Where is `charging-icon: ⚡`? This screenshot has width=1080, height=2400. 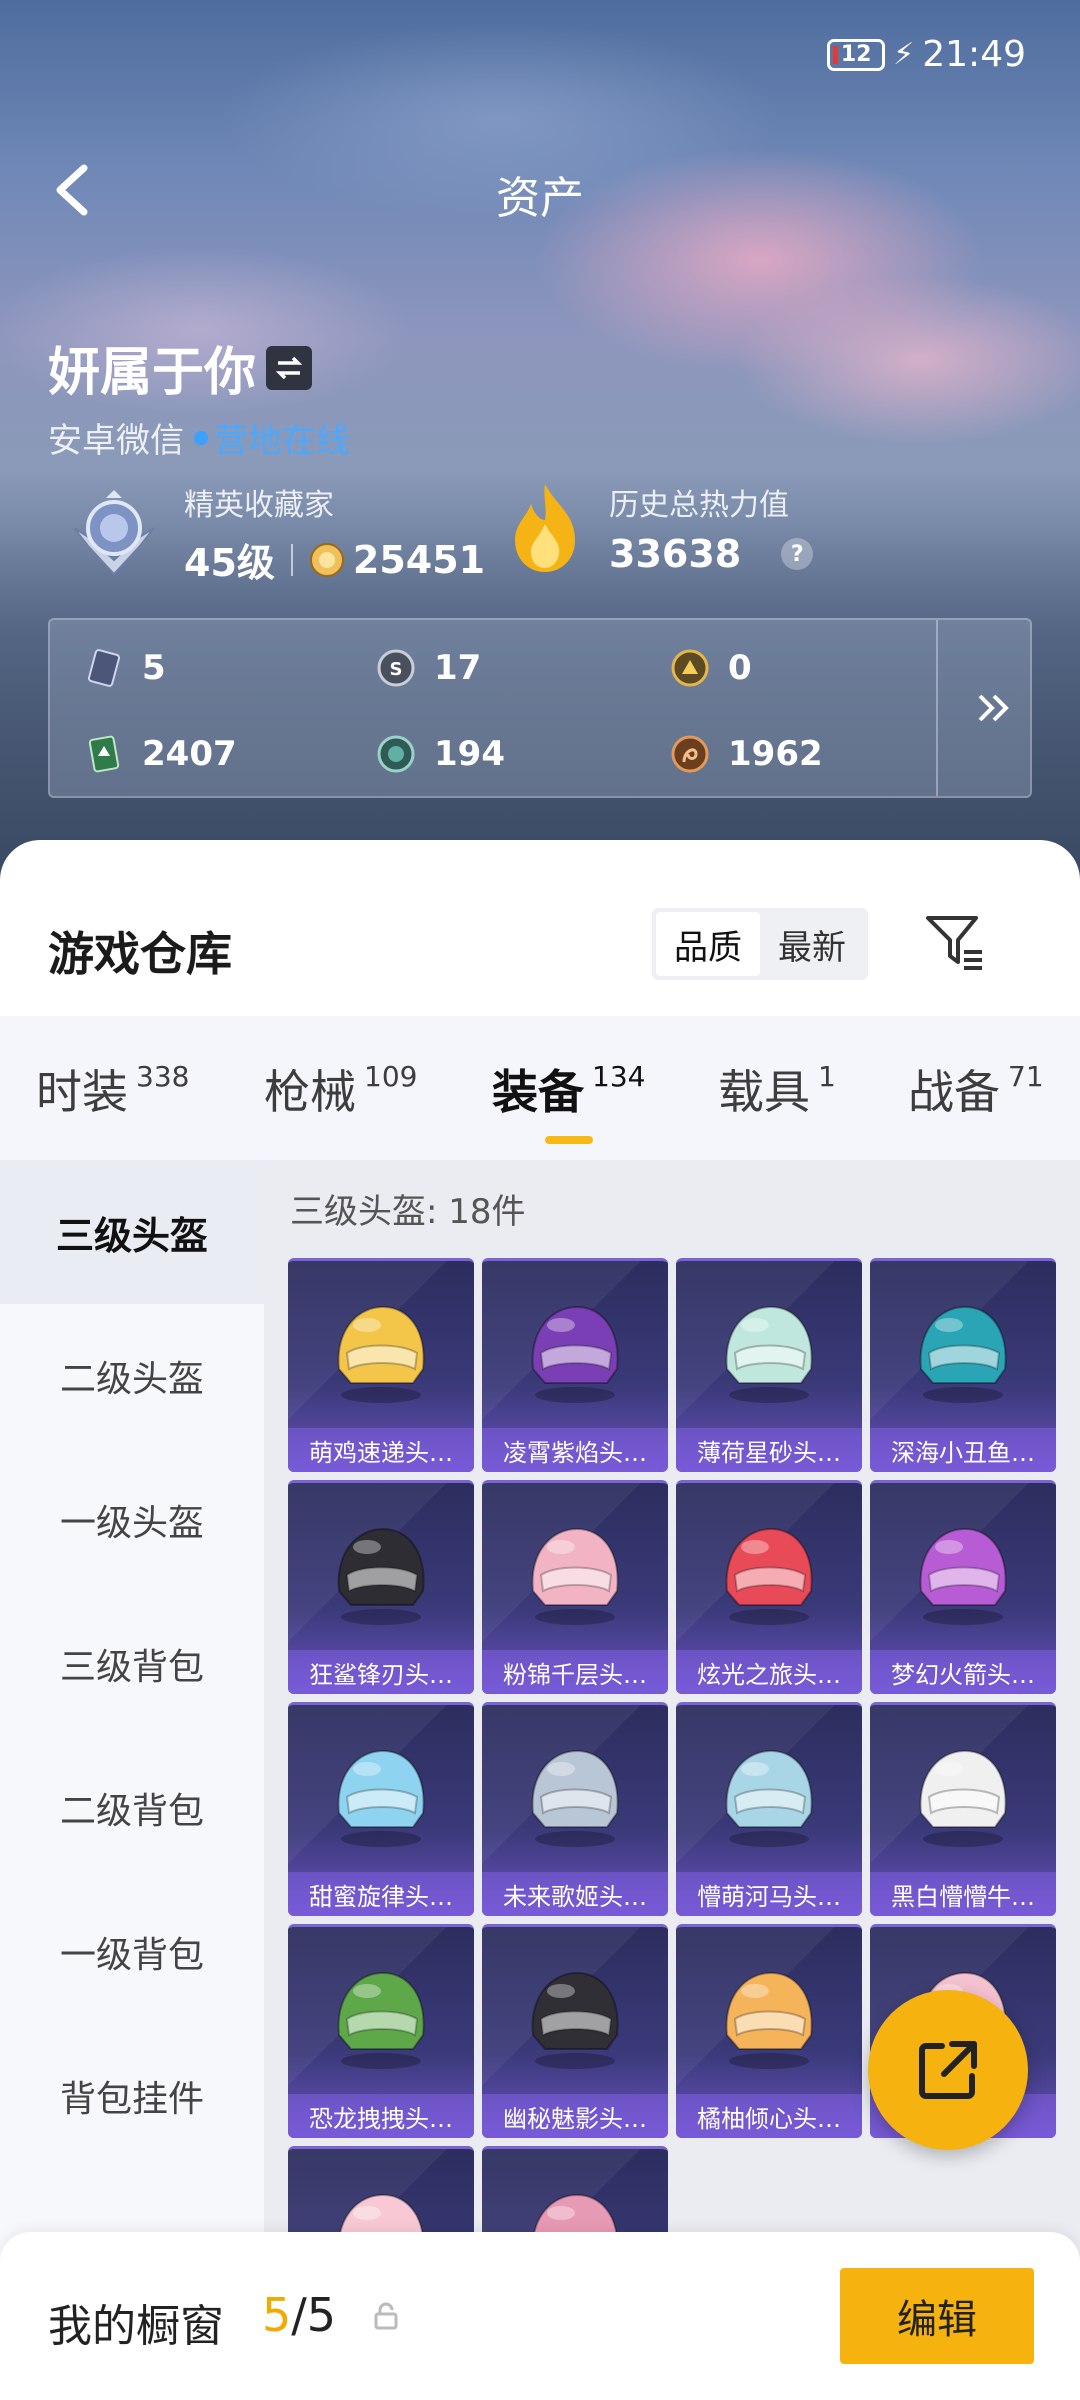 charging-icon: ⚡ is located at coordinates (904, 54).